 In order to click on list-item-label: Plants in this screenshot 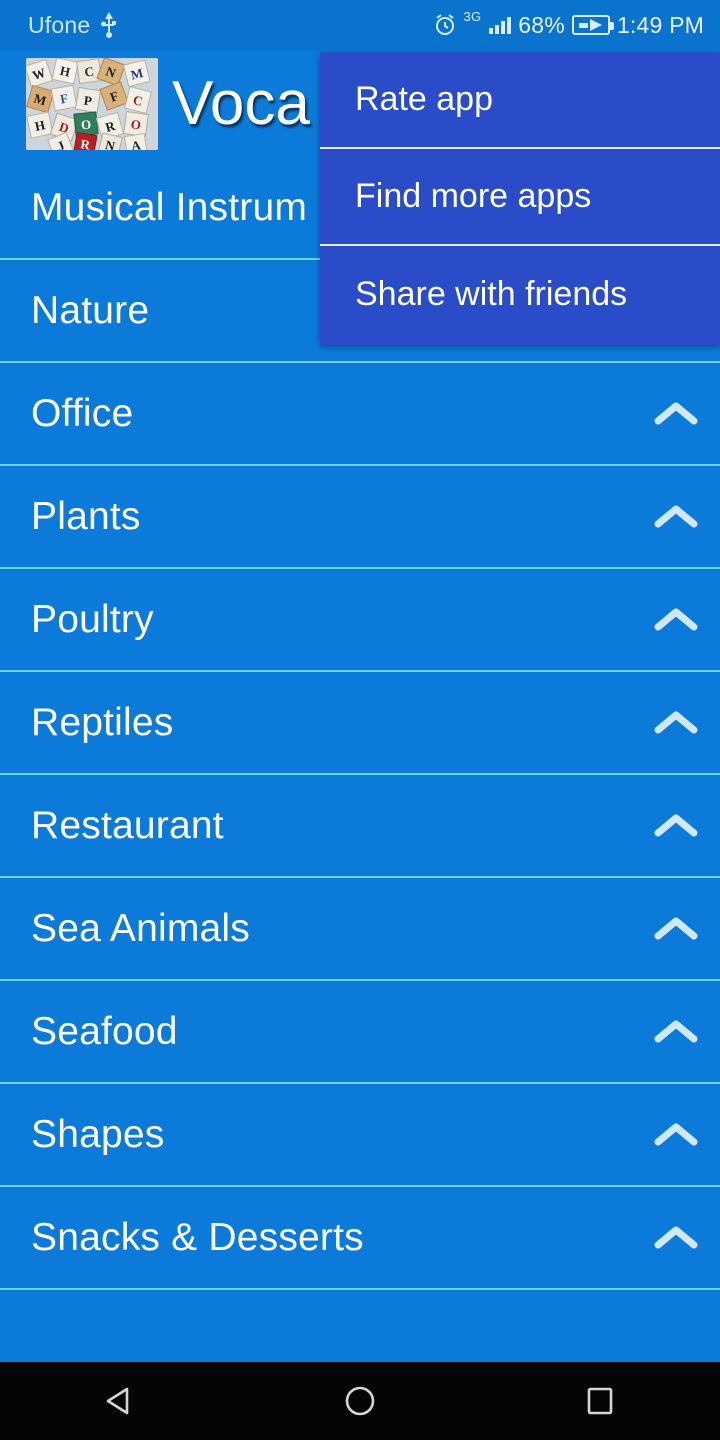, I will do `click(86, 516)`.